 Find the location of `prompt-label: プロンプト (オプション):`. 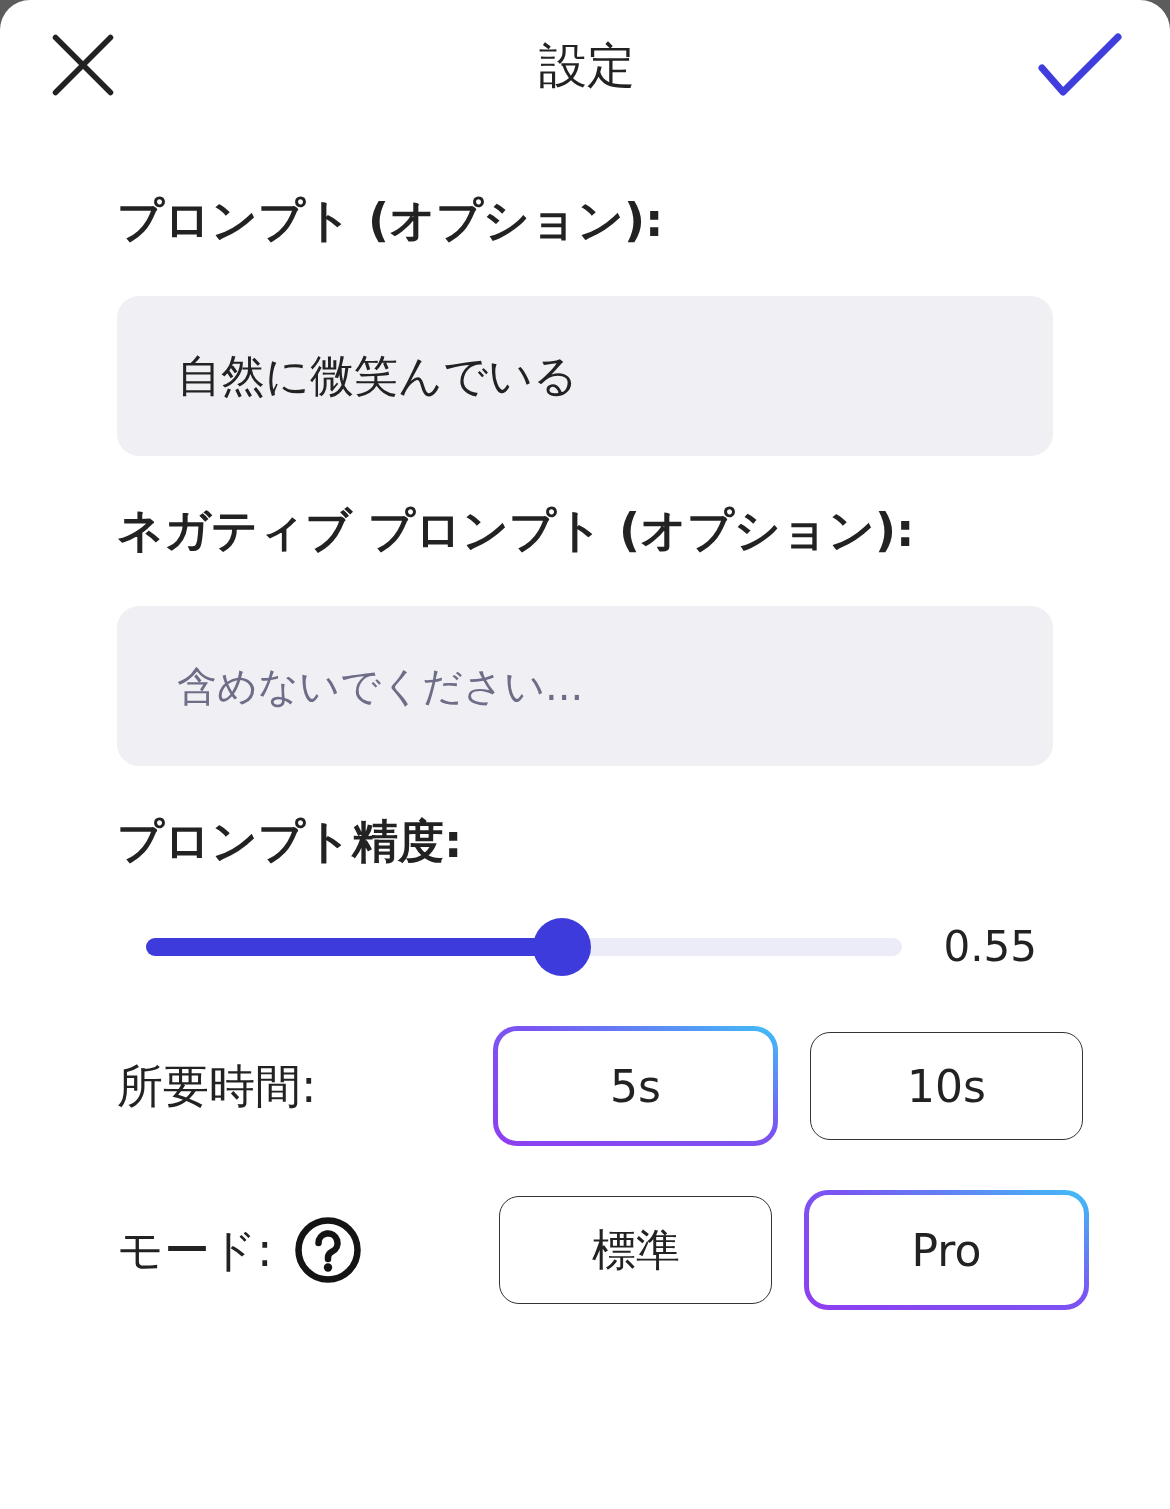

prompt-label: プロンプト (オプション): is located at coordinates (391, 220).